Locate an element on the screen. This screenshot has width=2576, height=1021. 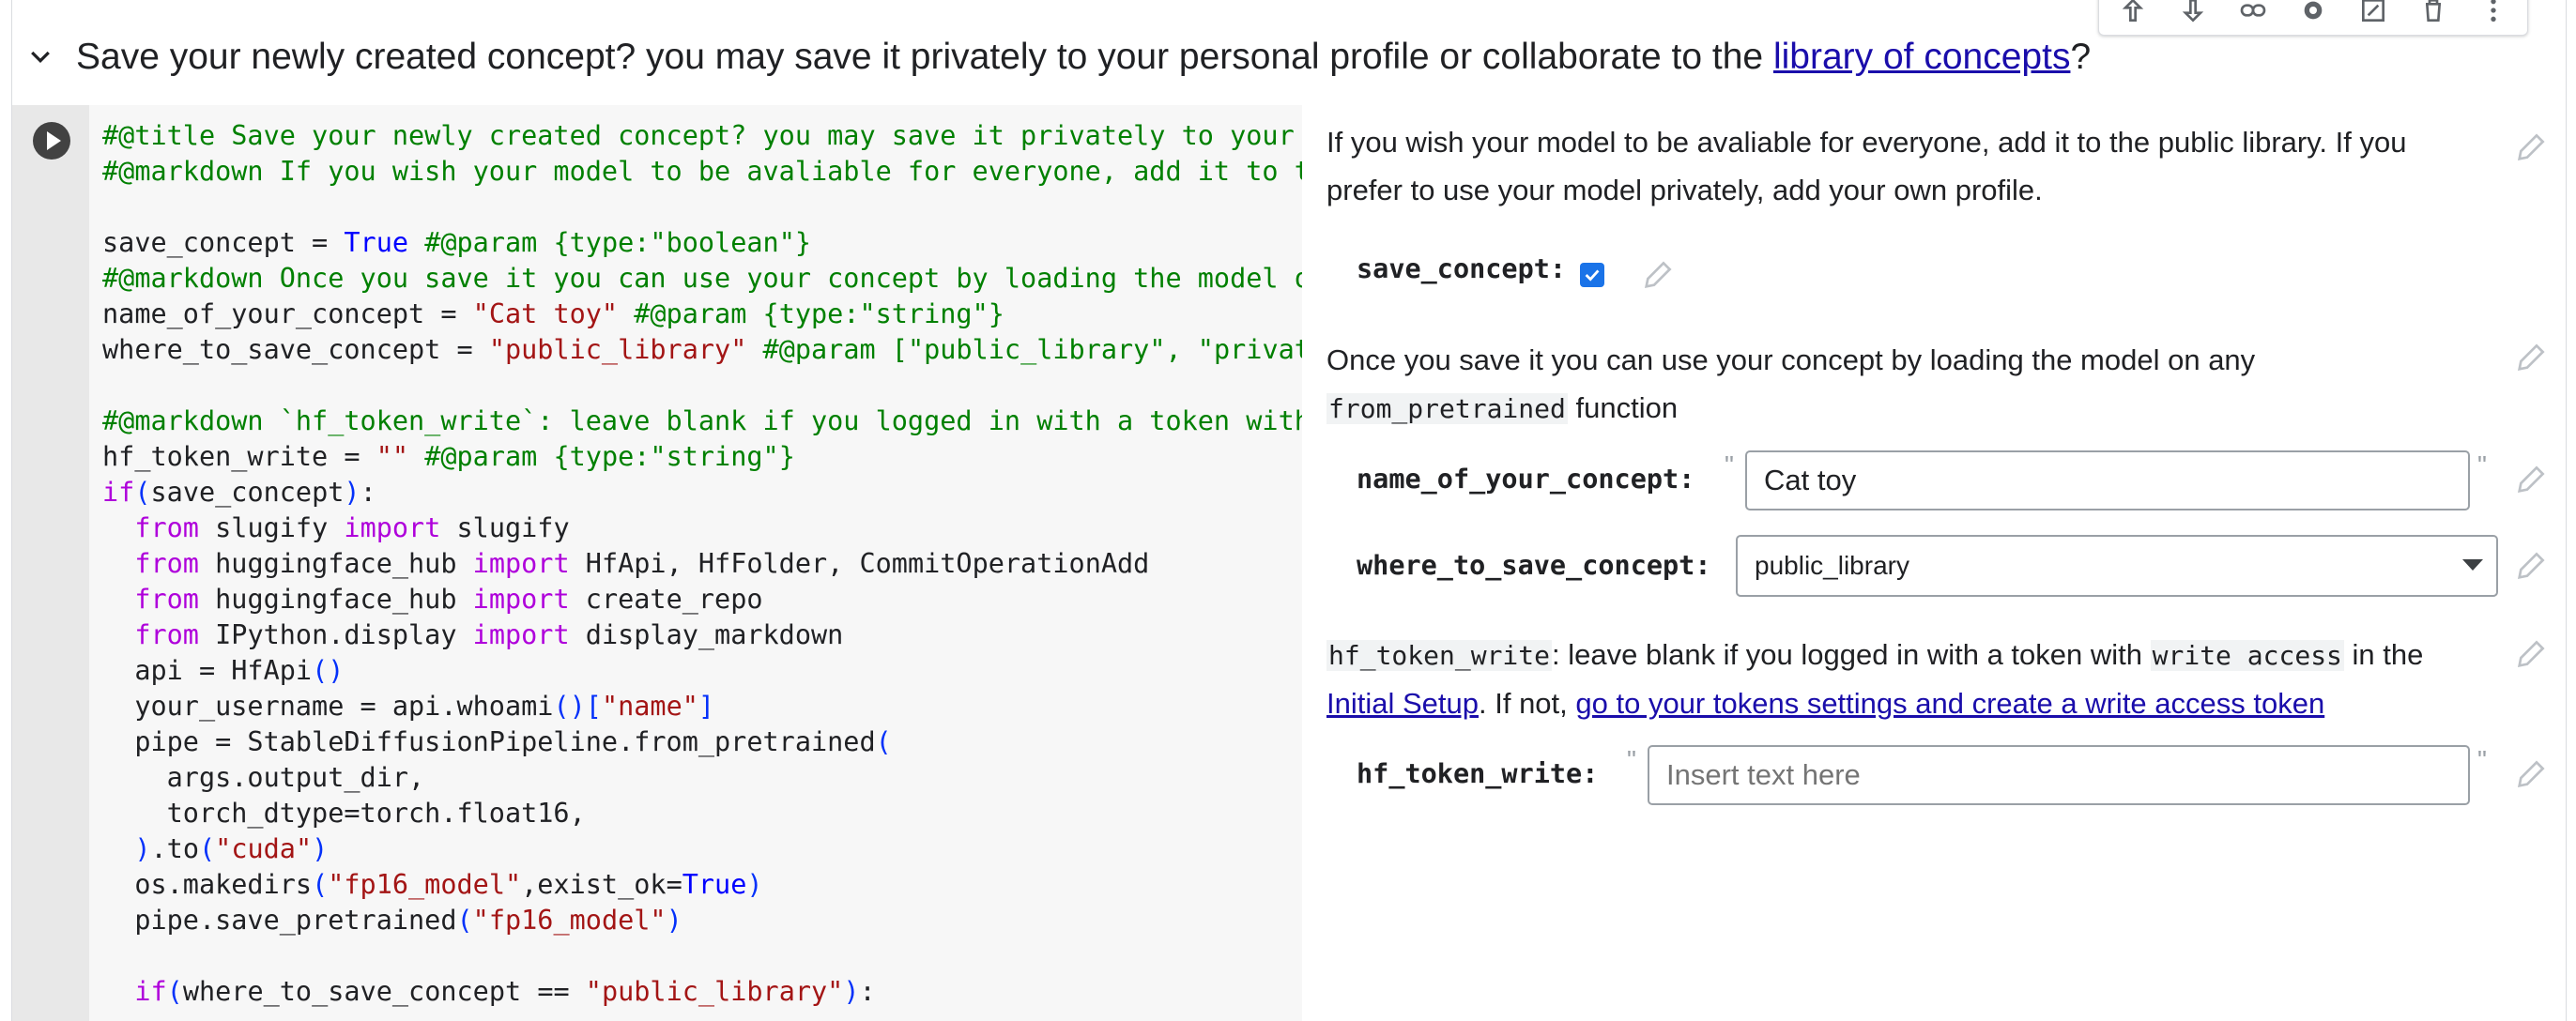
md2-code: from_pretrained is located at coordinates (1447, 409).